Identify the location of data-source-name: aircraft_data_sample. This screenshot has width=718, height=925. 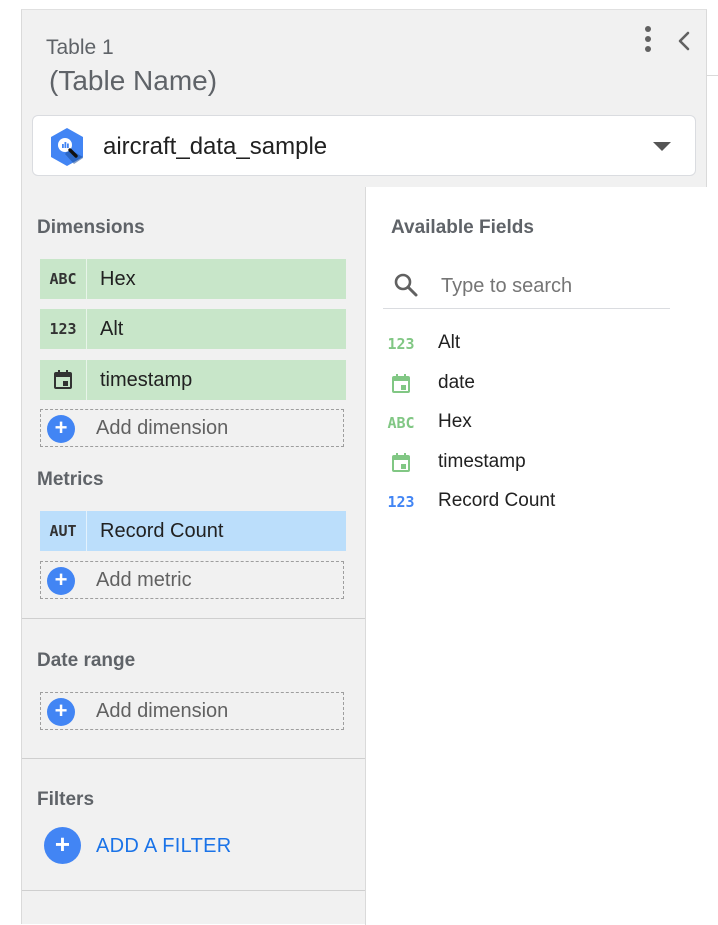
(215, 146).